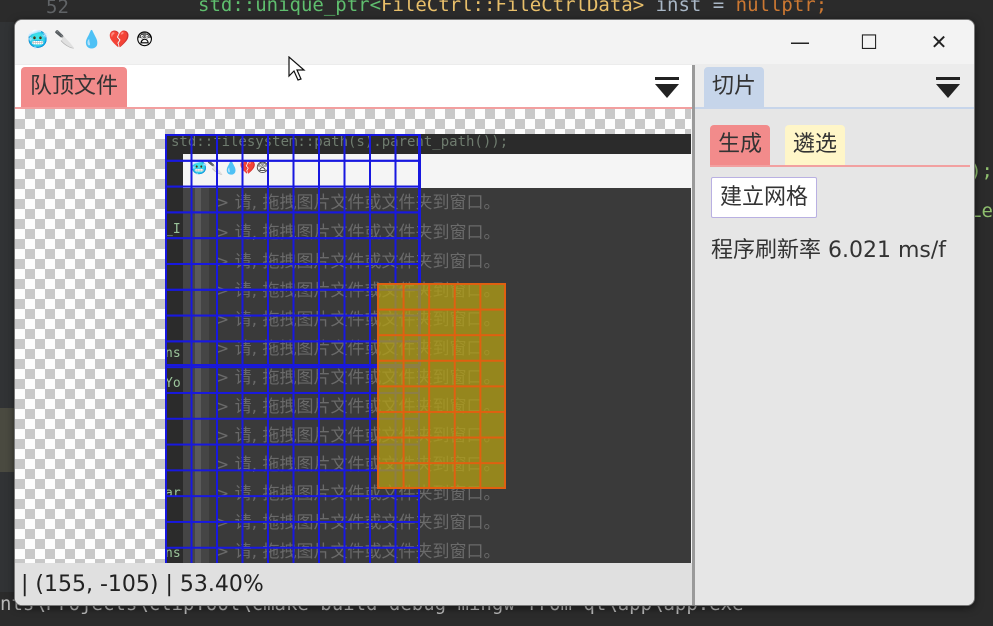  Describe the element at coordinates (173, 229) in the screenshot. I see `preview-side-label: _I` at that location.